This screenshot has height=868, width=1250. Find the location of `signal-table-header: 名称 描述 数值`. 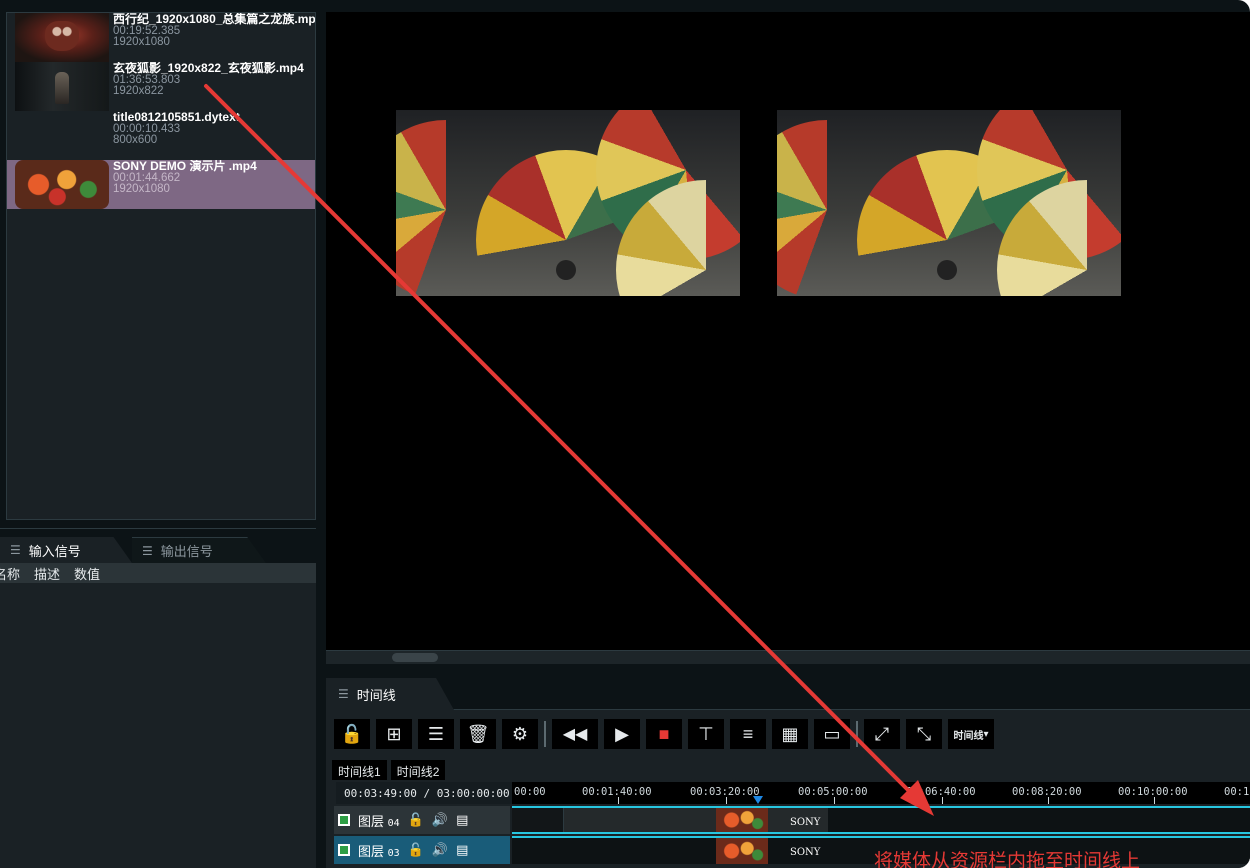

signal-table-header: 名称 描述 数值 is located at coordinates (158, 573).